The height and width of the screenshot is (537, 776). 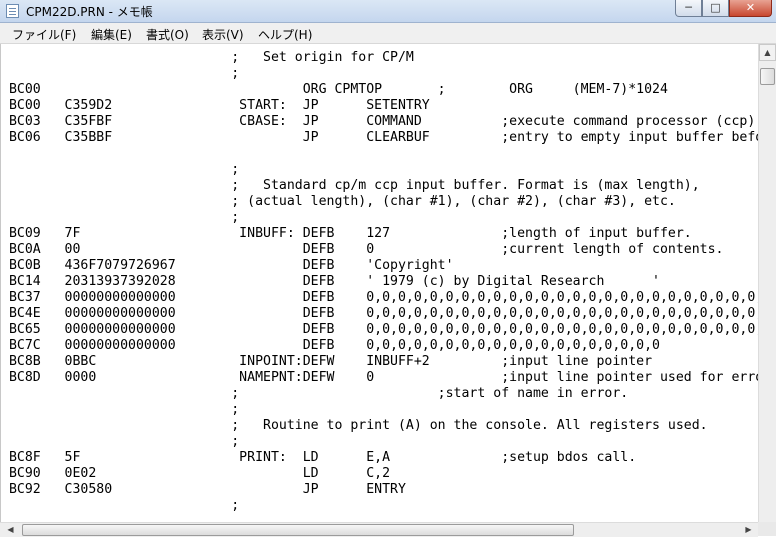 I want to click on scrollbar-corner, so click(x=767, y=529).